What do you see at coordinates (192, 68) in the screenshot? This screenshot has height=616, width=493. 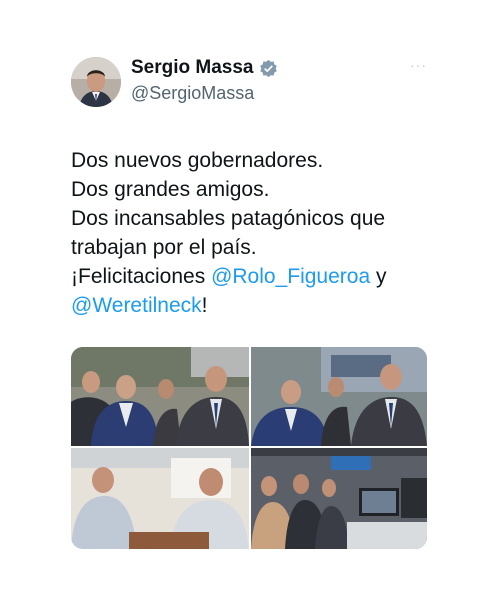 I see `author-name-text: Sergio Massa` at bounding box center [192, 68].